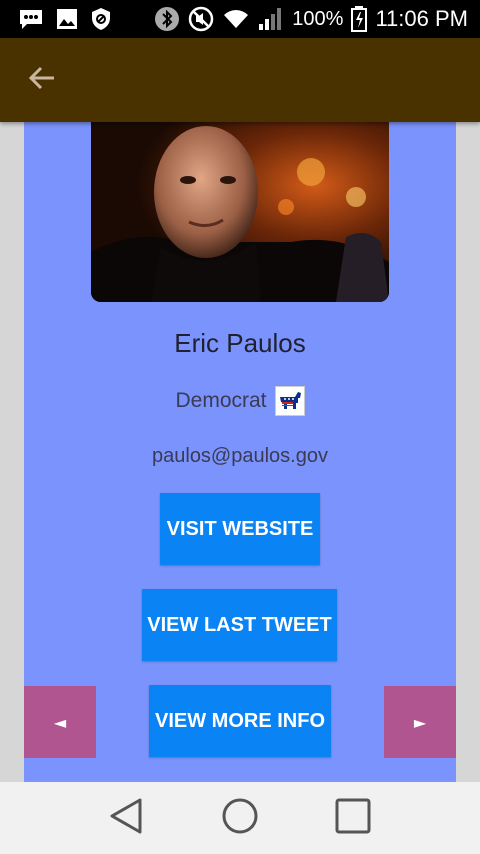 The height and width of the screenshot is (854, 480). What do you see at coordinates (240, 721) in the screenshot?
I see `view-more-info-button: VIEW MORE INFO` at bounding box center [240, 721].